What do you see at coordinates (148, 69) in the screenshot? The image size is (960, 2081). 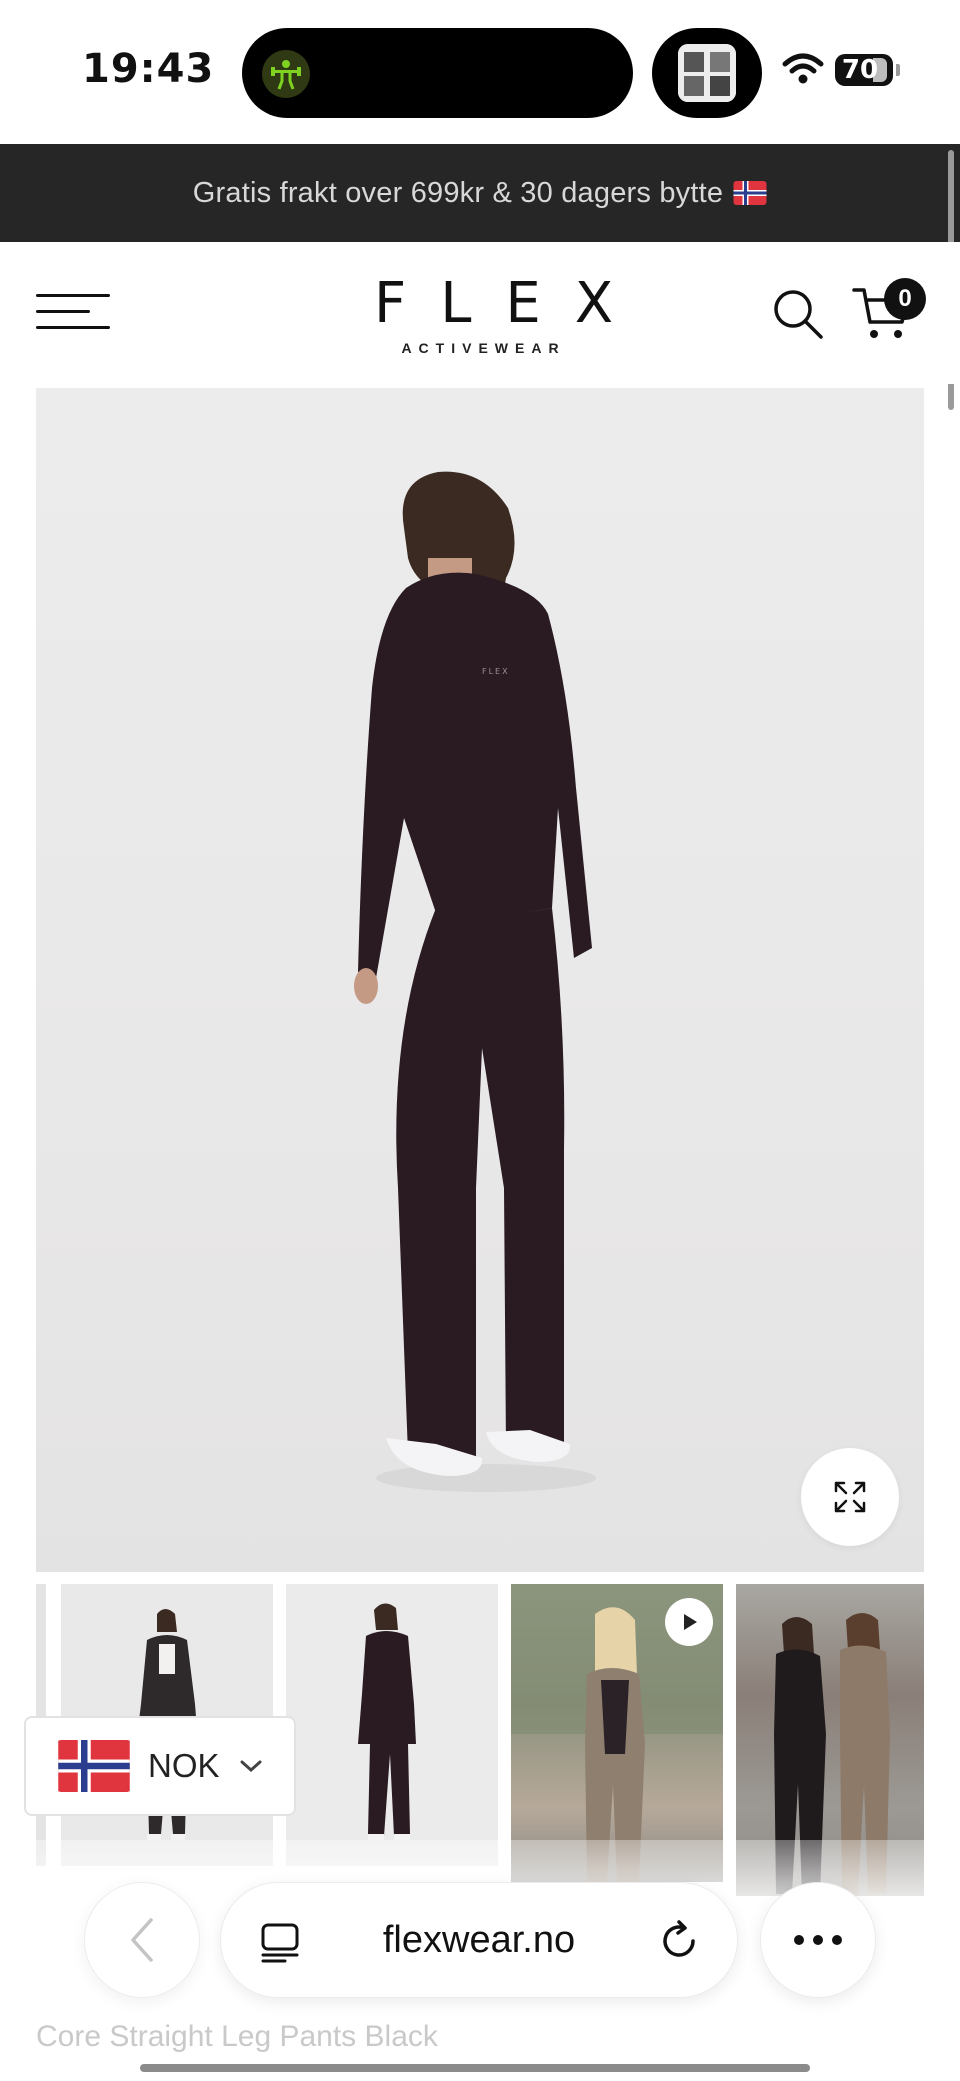 I see `clock: 19:43` at bounding box center [148, 69].